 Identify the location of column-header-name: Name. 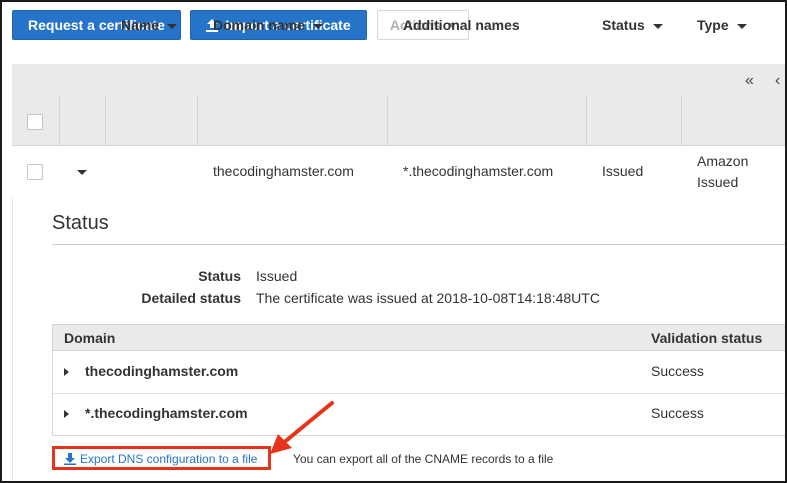
(149, 25).